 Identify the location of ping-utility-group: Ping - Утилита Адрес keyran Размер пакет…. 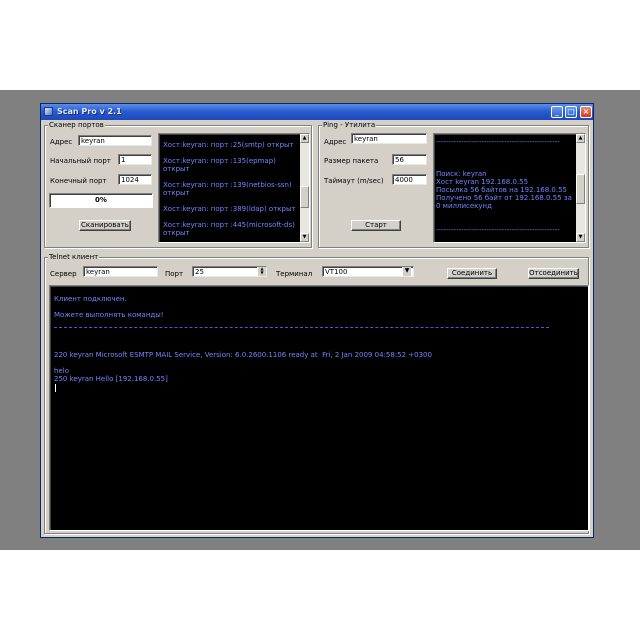
(453, 184).